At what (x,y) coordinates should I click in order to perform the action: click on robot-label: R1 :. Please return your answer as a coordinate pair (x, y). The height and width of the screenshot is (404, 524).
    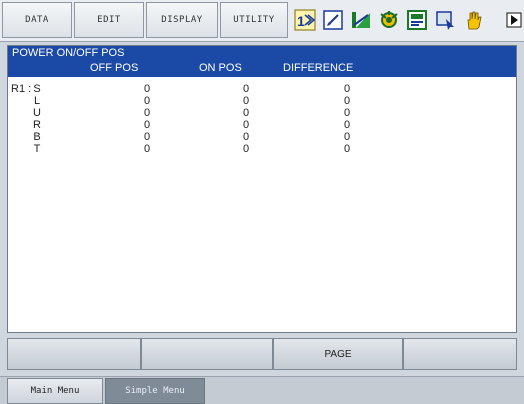
    Looking at the image, I should click on (21, 89).